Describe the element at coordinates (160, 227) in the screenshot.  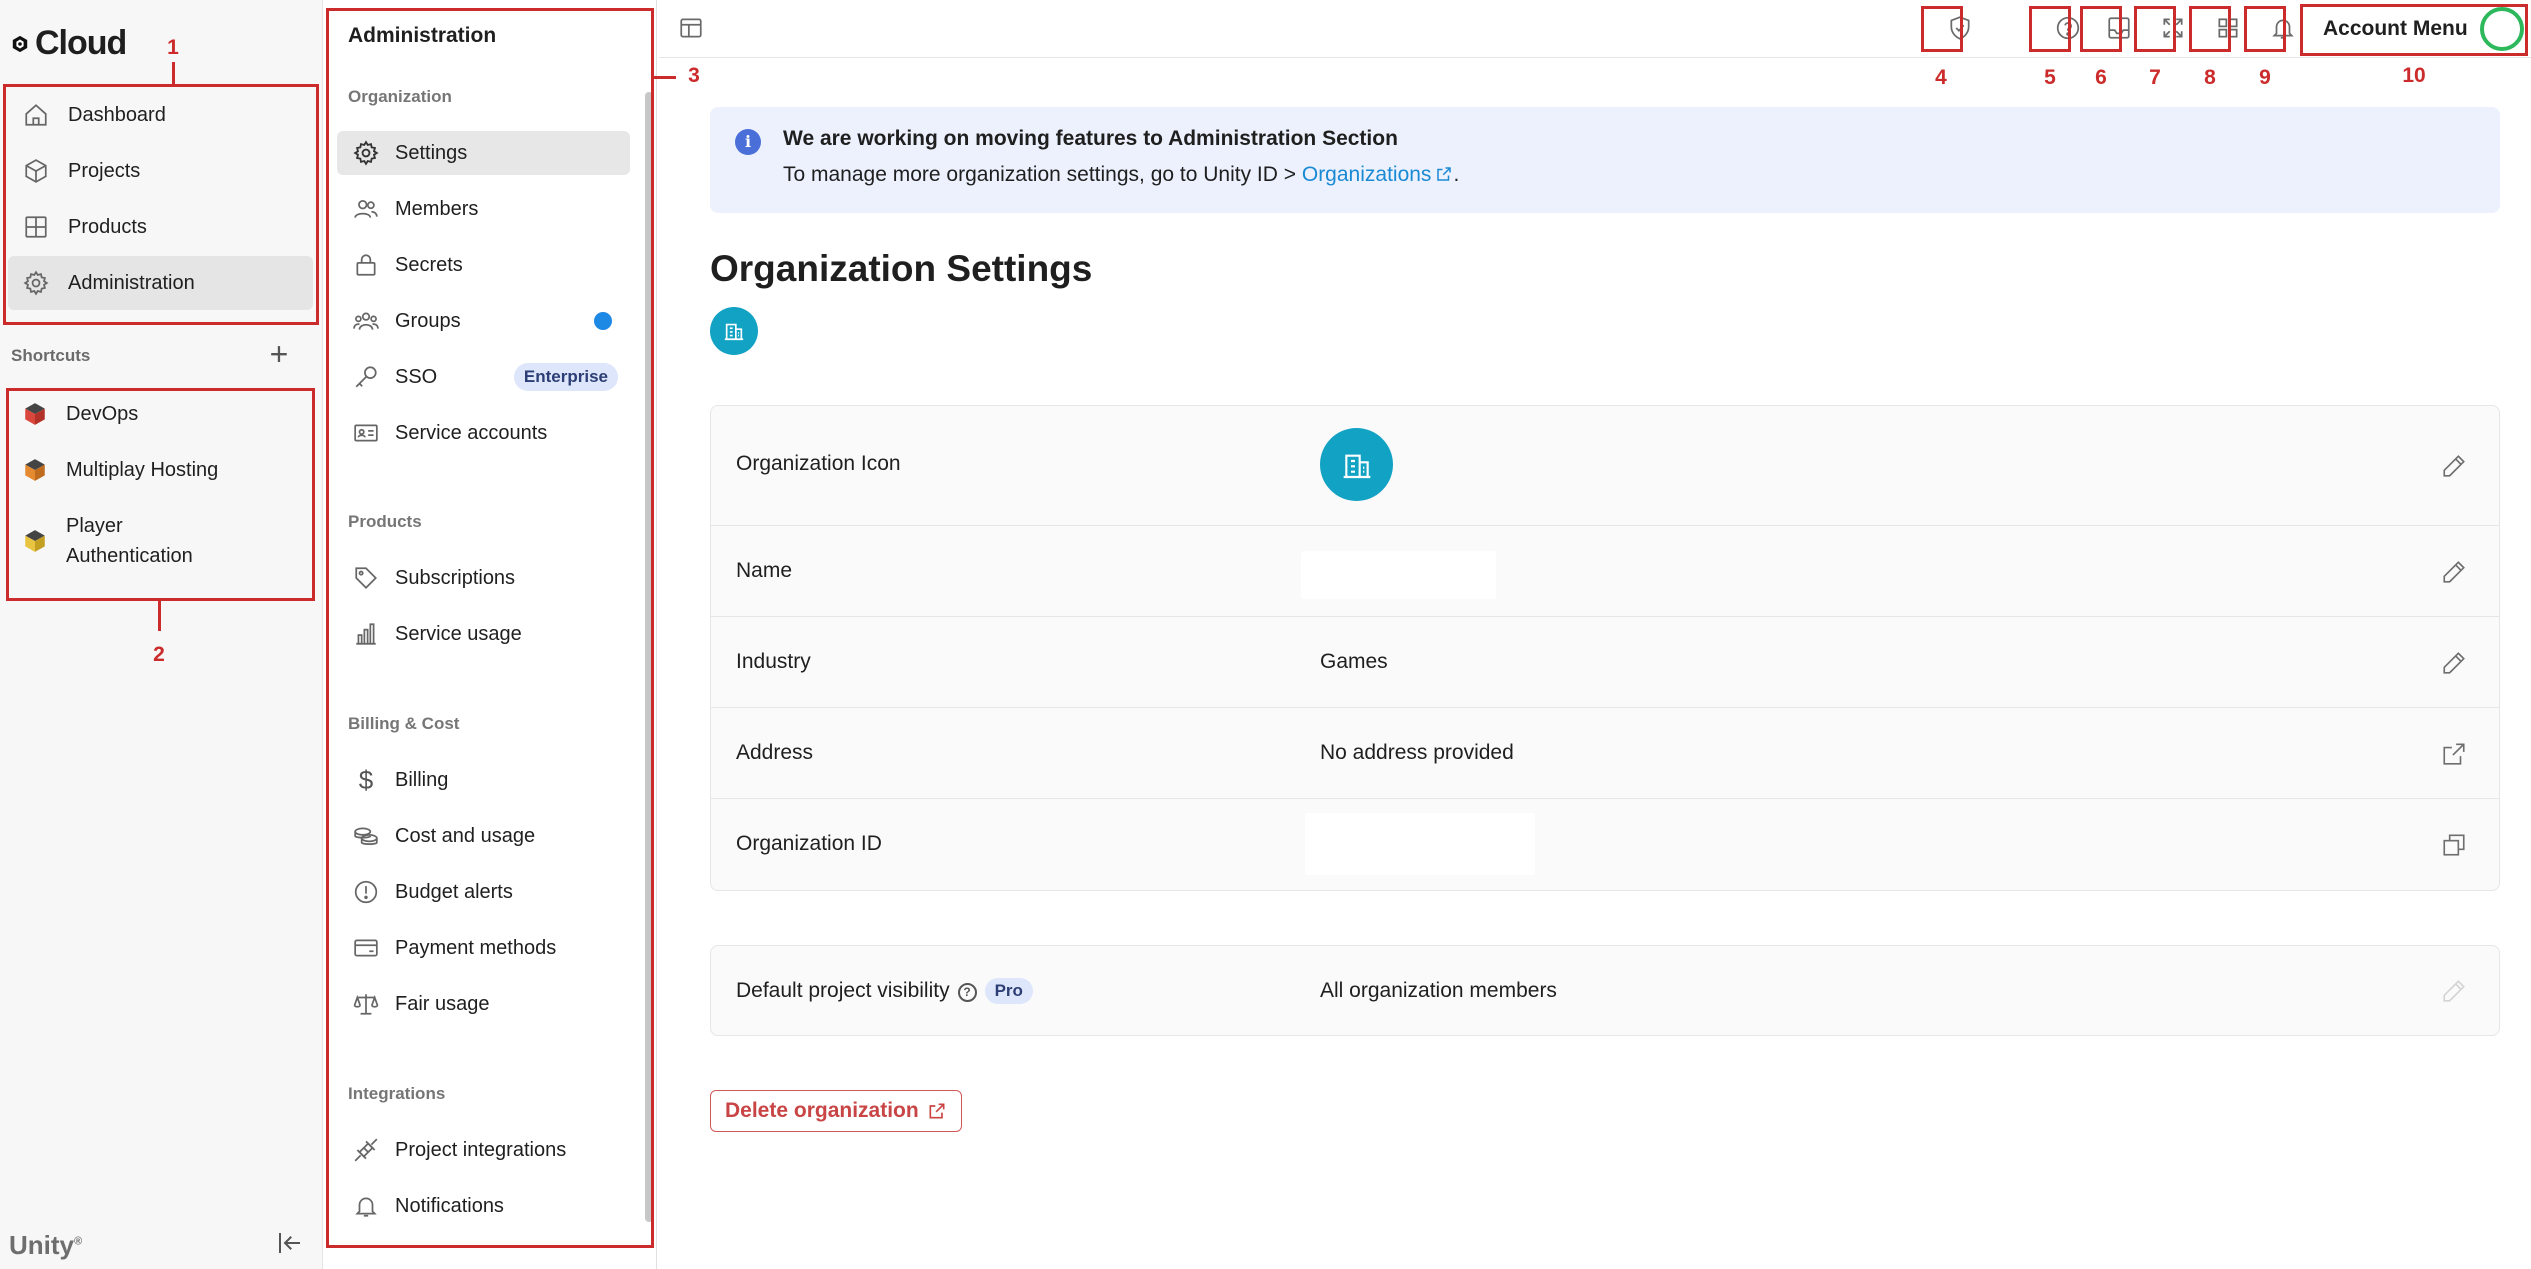
I see `nav-item-products: Products` at that location.